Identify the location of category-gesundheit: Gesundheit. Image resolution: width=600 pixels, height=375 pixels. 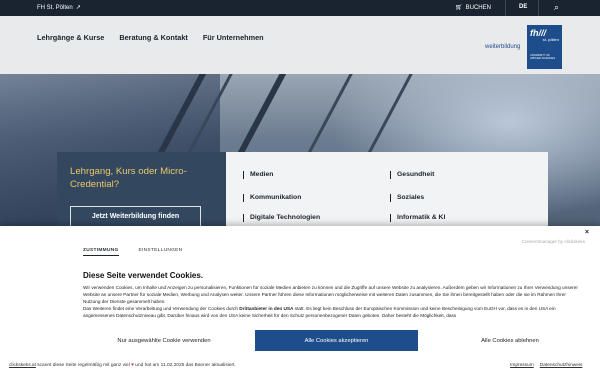
(412, 175).